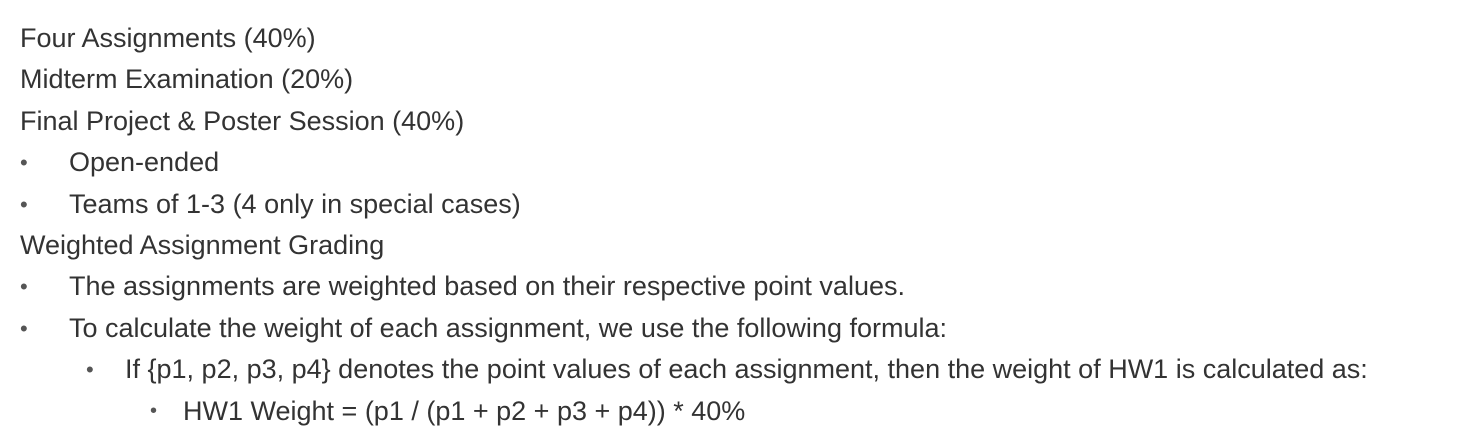  I want to click on heading-text: Four Assignments (40%), so click(168, 38).